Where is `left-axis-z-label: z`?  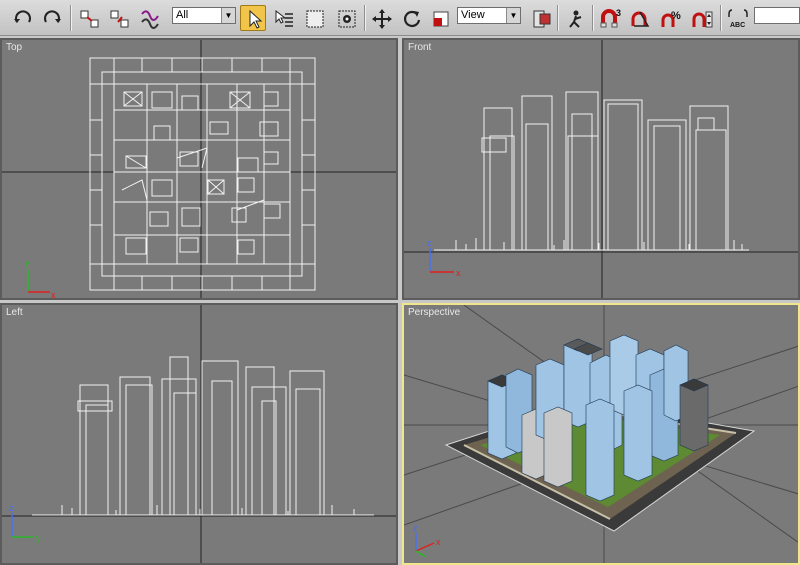
left-axis-z-label: z is located at coordinates (11, 508).